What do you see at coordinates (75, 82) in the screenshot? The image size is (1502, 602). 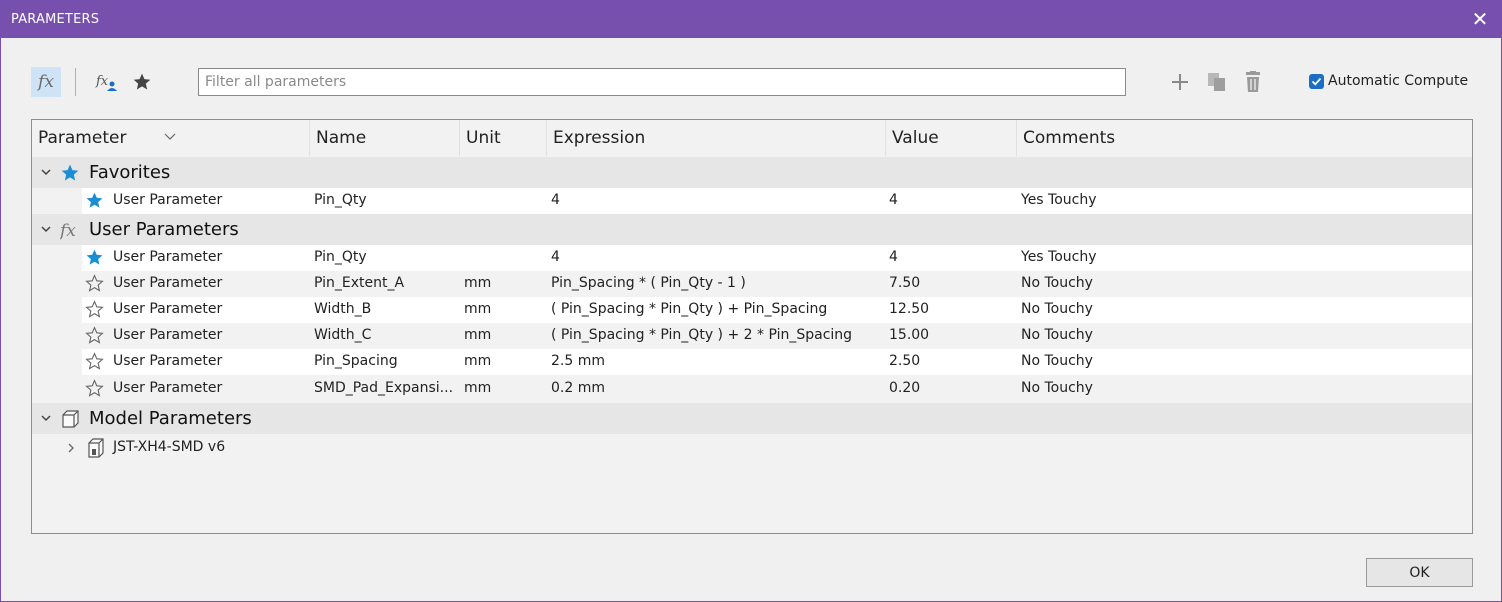 I see `toolbar-separator` at bounding box center [75, 82].